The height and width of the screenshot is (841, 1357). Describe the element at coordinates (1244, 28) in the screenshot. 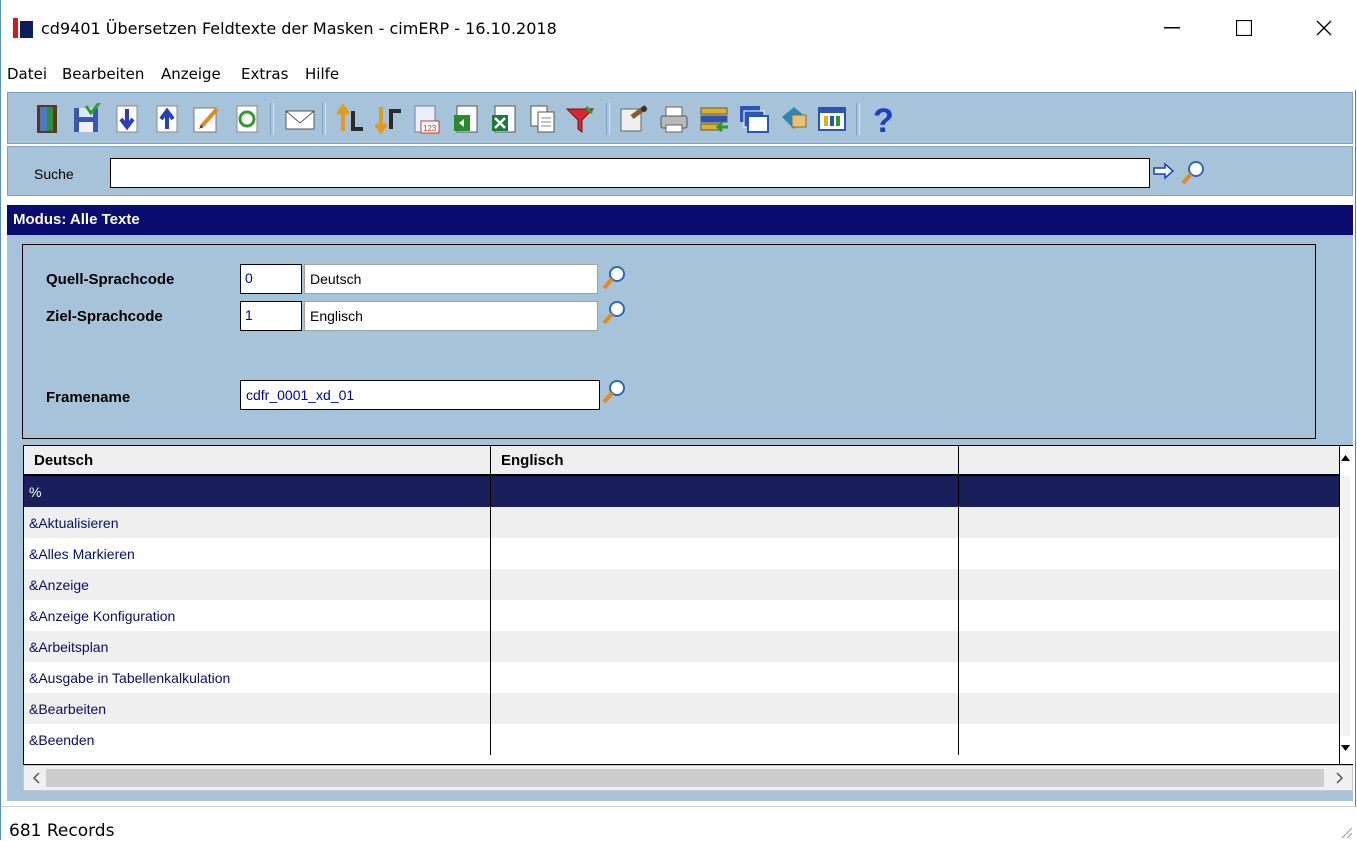

I see `maximize-button` at that location.